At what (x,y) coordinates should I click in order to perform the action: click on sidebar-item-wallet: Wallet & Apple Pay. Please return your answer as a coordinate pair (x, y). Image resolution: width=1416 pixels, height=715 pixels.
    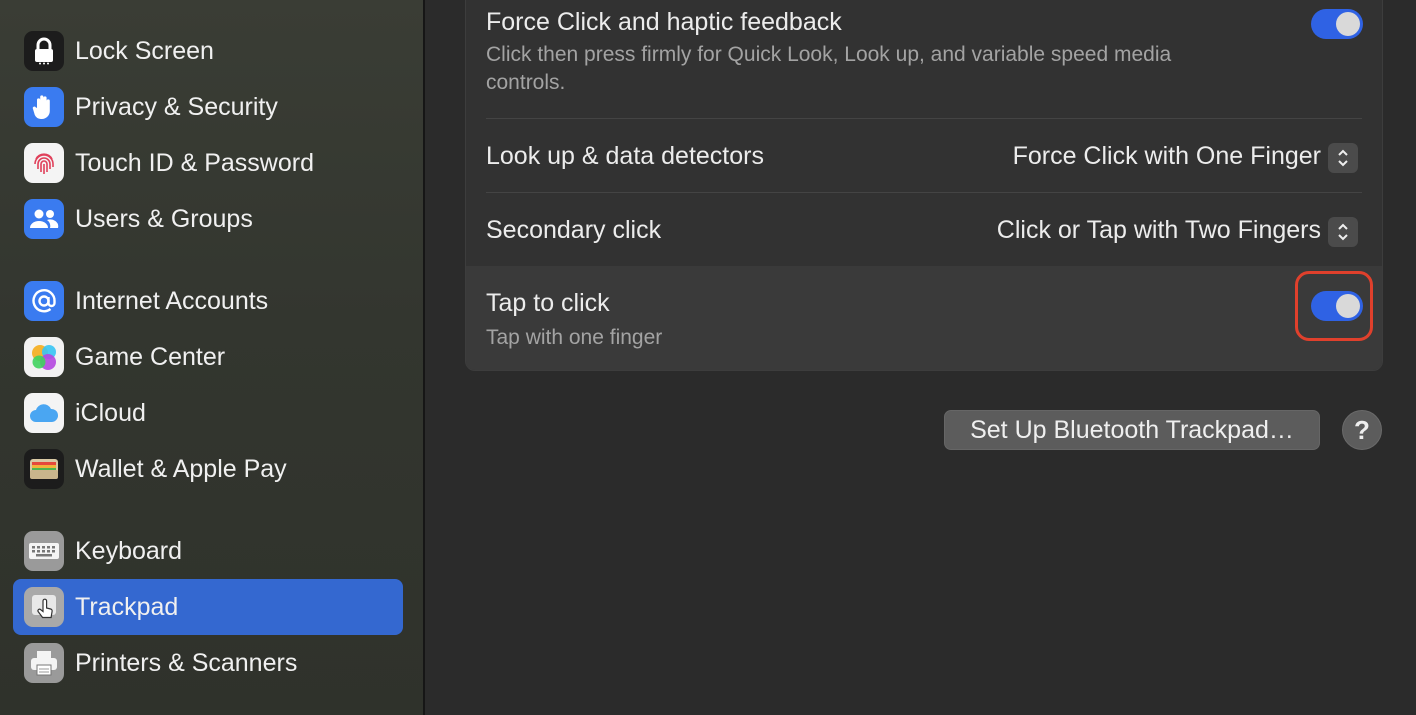
    Looking at the image, I should click on (208, 469).